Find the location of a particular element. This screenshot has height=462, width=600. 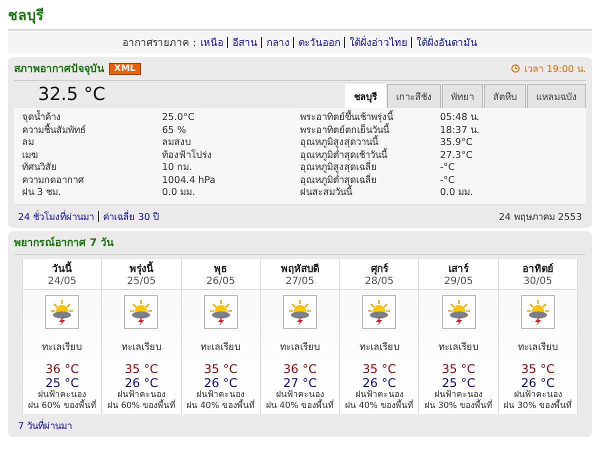

observation-value: 10 กม. is located at coordinates (178, 168).